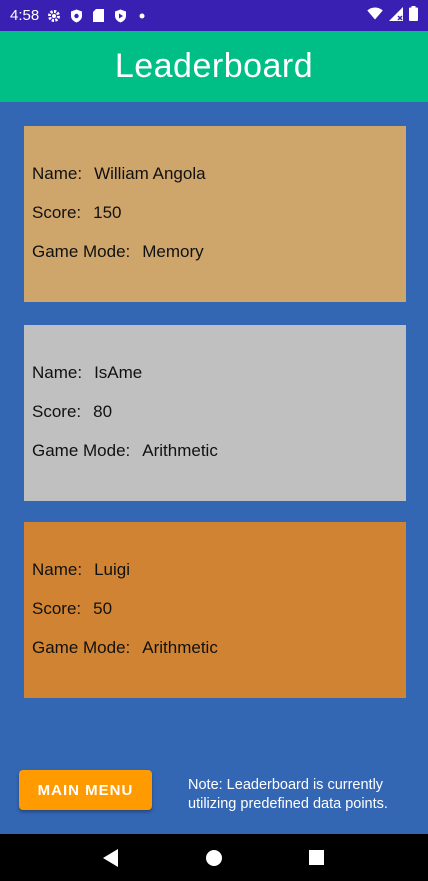 The width and height of the screenshot is (428, 881). What do you see at coordinates (103, 608) in the screenshot?
I see `player-score: 50` at bounding box center [103, 608].